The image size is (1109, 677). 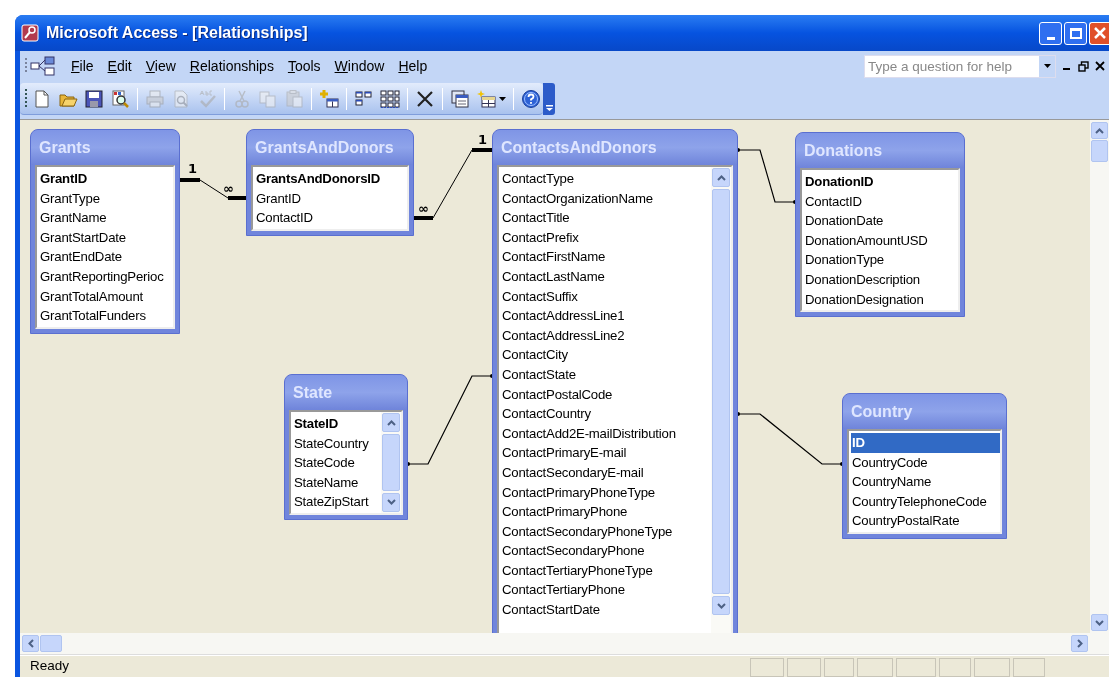 What do you see at coordinates (42, 98) in the screenshot?
I see `new-file-icon` at bounding box center [42, 98].